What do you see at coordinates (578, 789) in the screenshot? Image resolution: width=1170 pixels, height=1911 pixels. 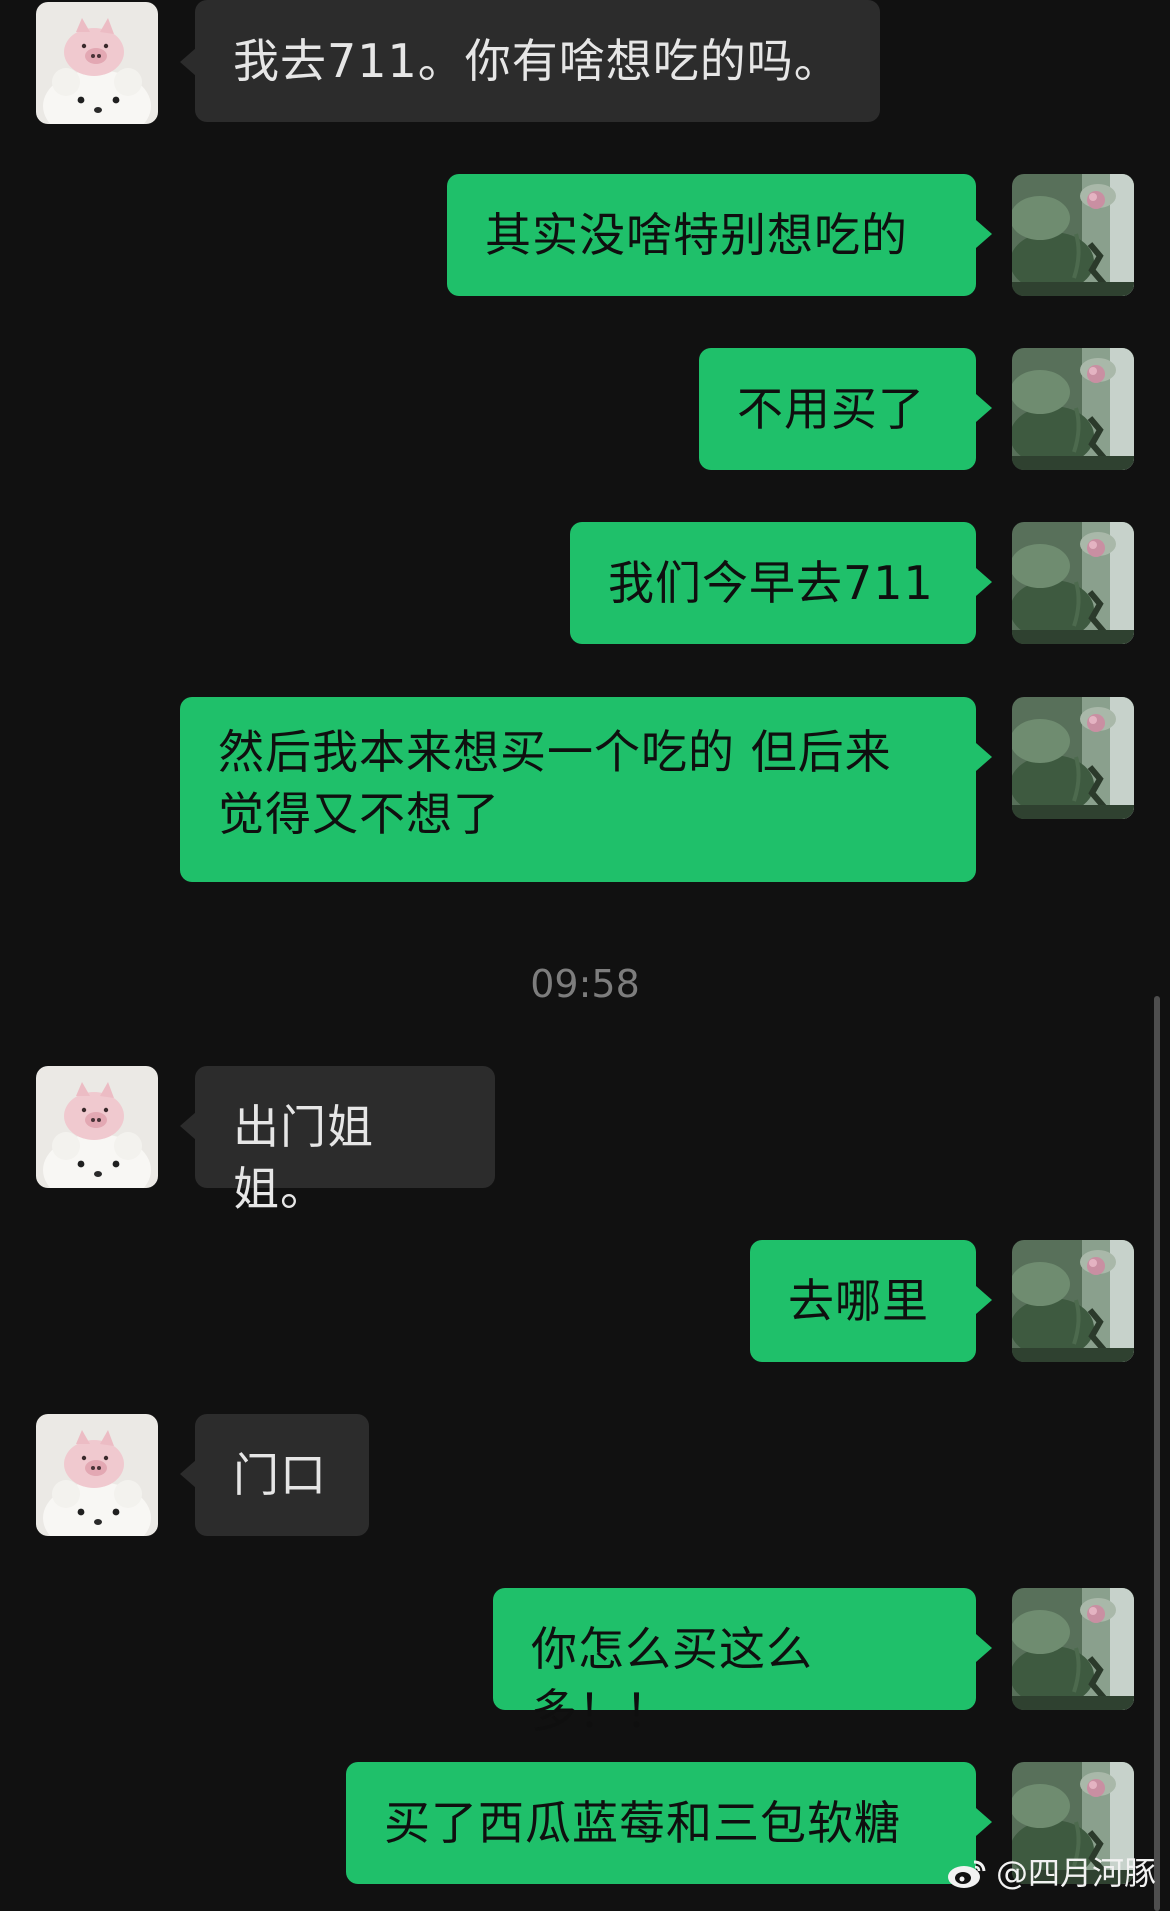 I see `outgoing-message-bubble: 然后我本来想买一个吃的 但后来觉得又不想了` at bounding box center [578, 789].